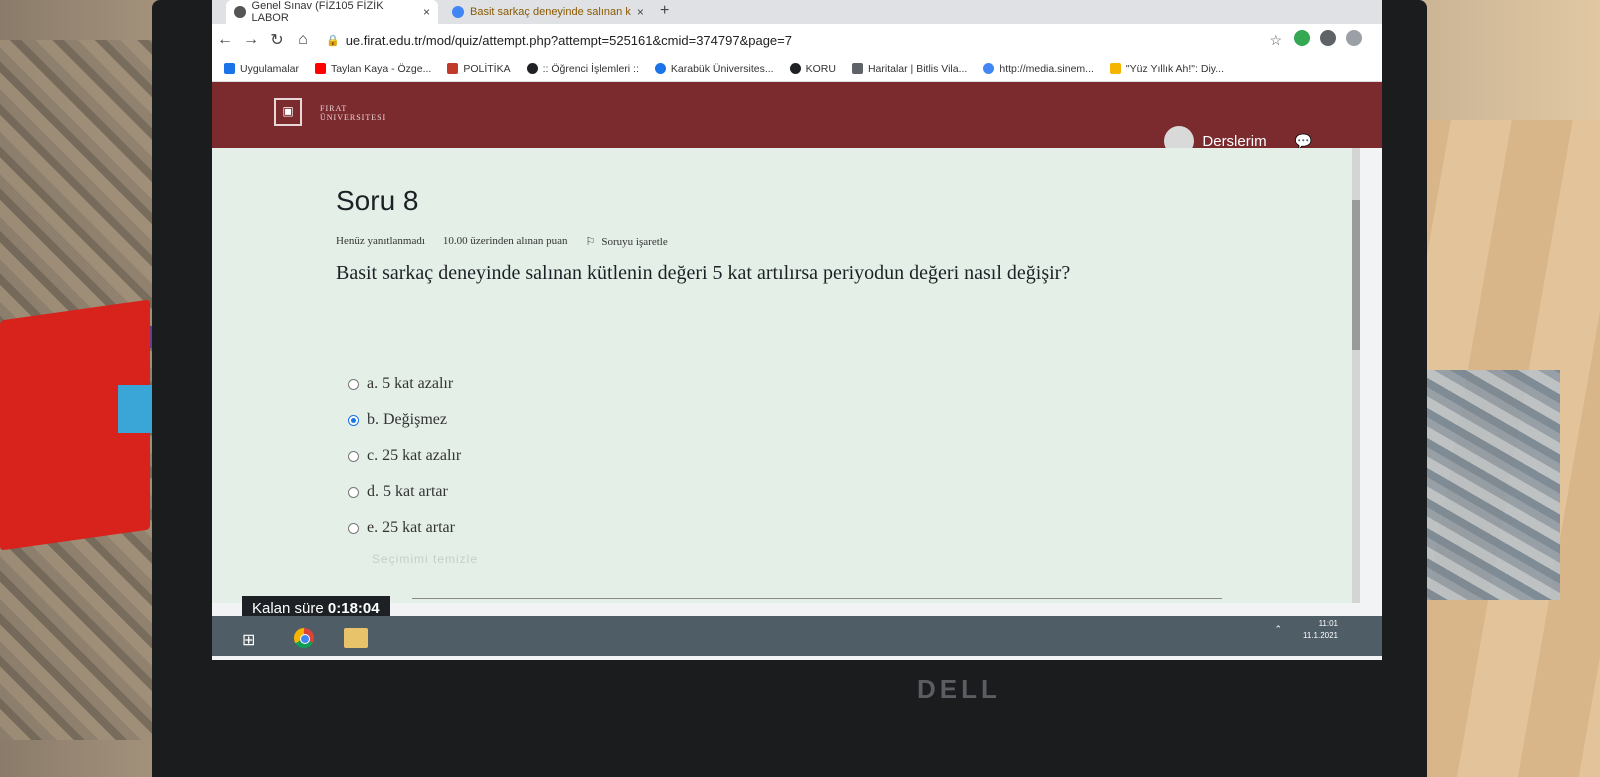  What do you see at coordinates (225, 40) in the screenshot?
I see `back-icon: ←` at bounding box center [225, 40].